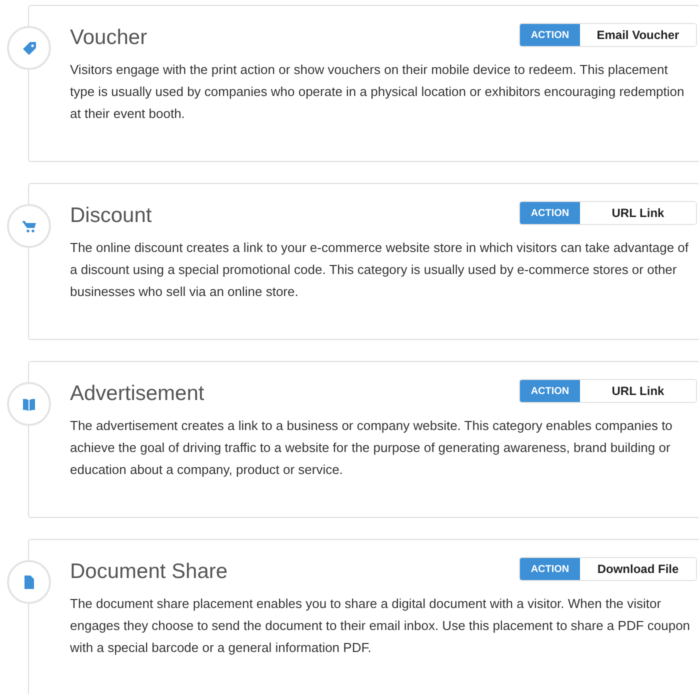 The width and height of the screenshot is (699, 694). What do you see at coordinates (29, 226) in the screenshot?
I see `cart-icon` at bounding box center [29, 226].